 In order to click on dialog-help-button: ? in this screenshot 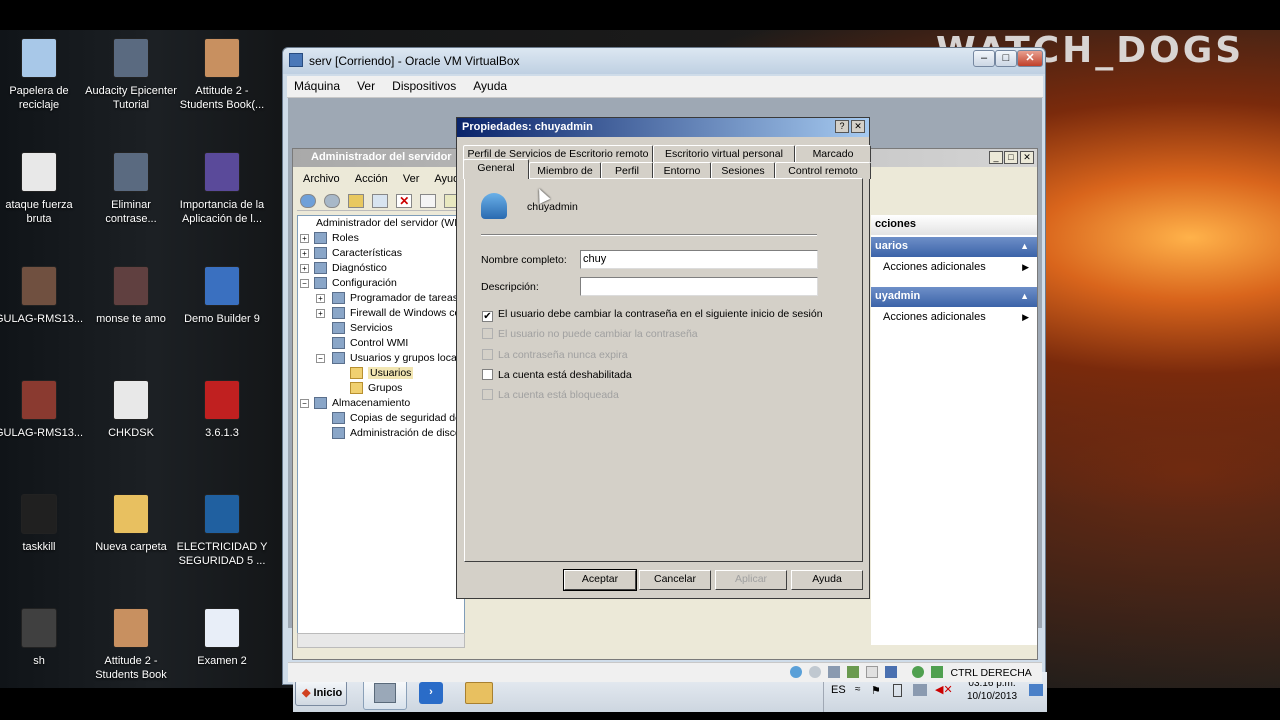, I will do `click(842, 126)`.